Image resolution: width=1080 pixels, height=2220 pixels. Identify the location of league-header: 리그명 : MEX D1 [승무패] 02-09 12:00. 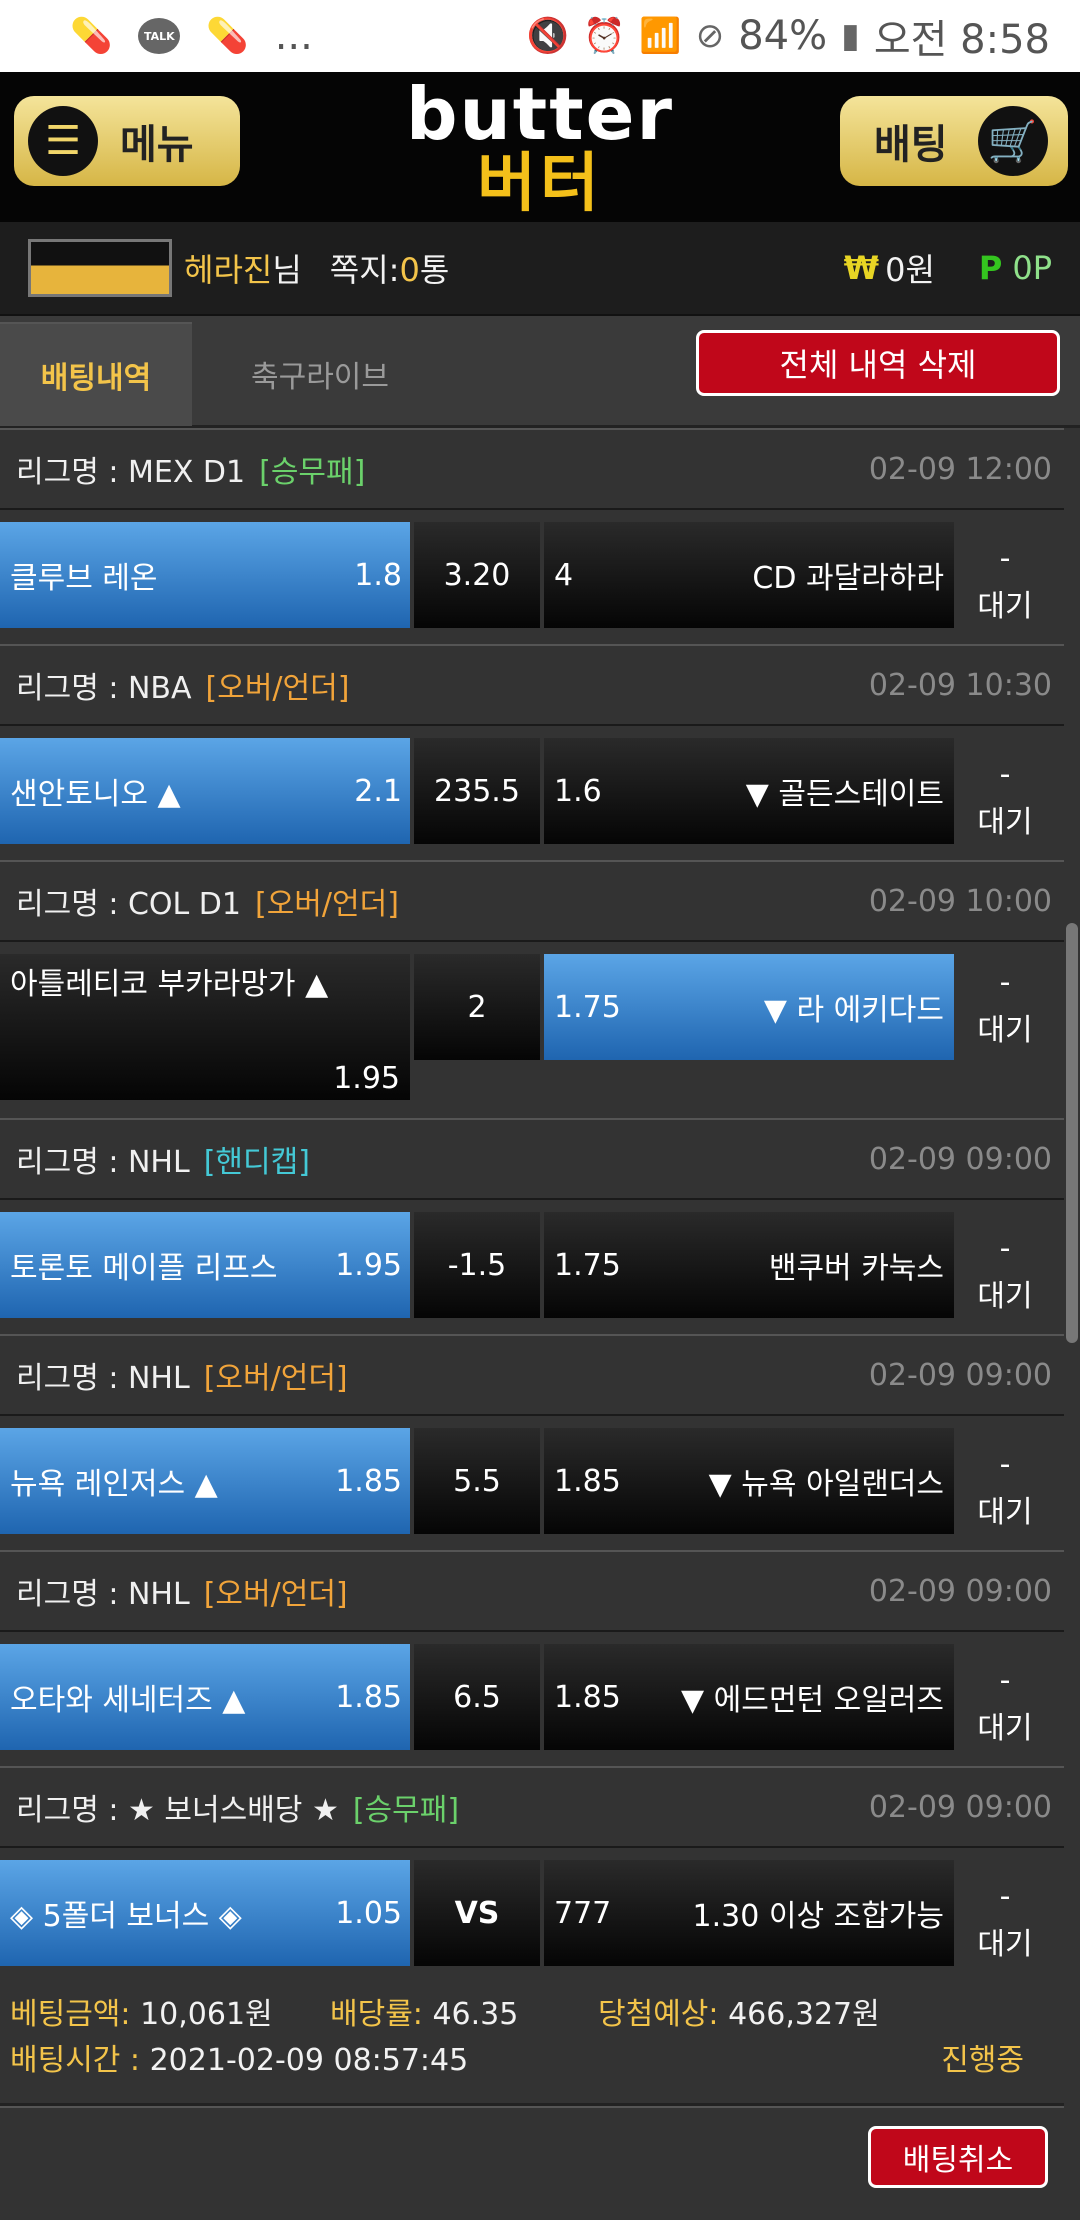
(532, 469).